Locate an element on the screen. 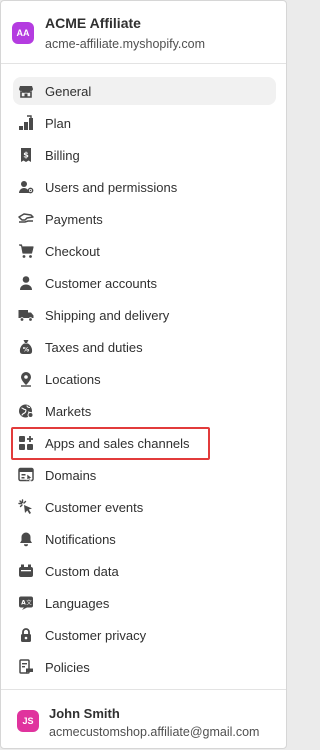 The image size is (320, 750). nav-label: Locations is located at coordinates (73, 379).